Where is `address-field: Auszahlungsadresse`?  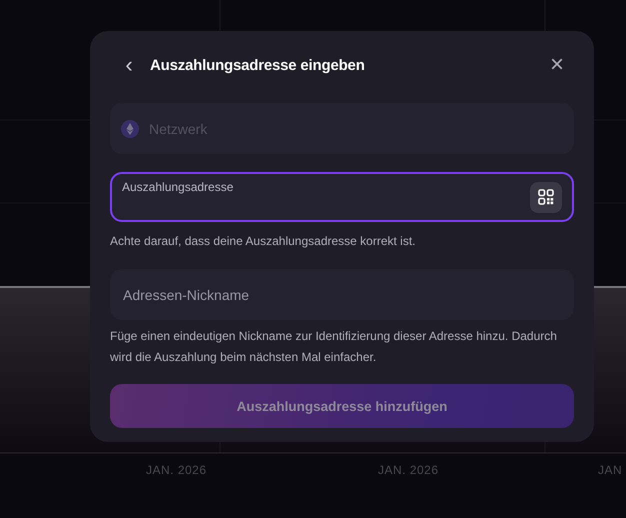
address-field: Auszahlungsadresse is located at coordinates (342, 197).